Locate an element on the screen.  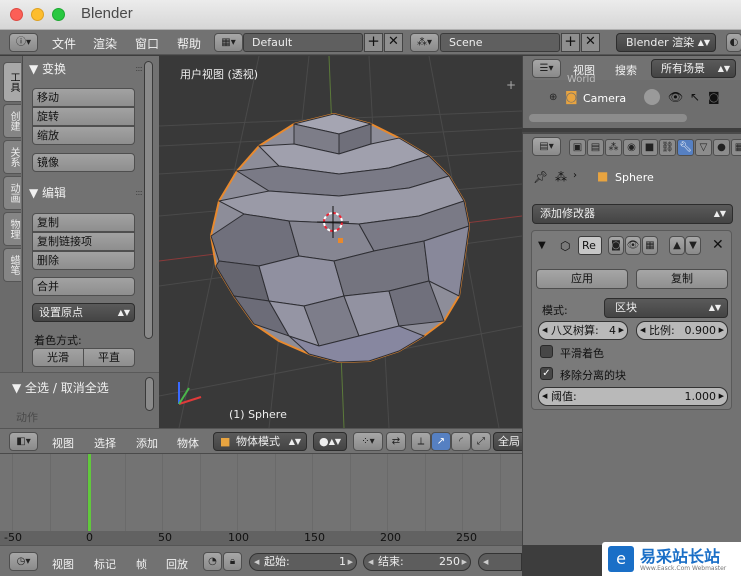
menu-select: 选择 is located at coordinates (105, 443).